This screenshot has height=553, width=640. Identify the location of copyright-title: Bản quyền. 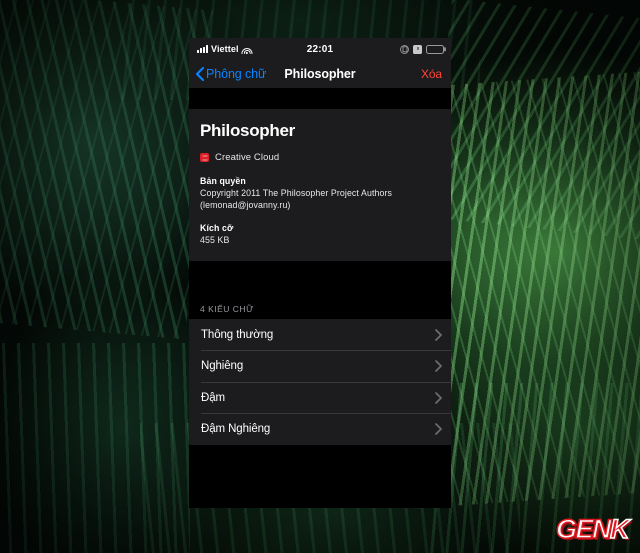
(223, 181).